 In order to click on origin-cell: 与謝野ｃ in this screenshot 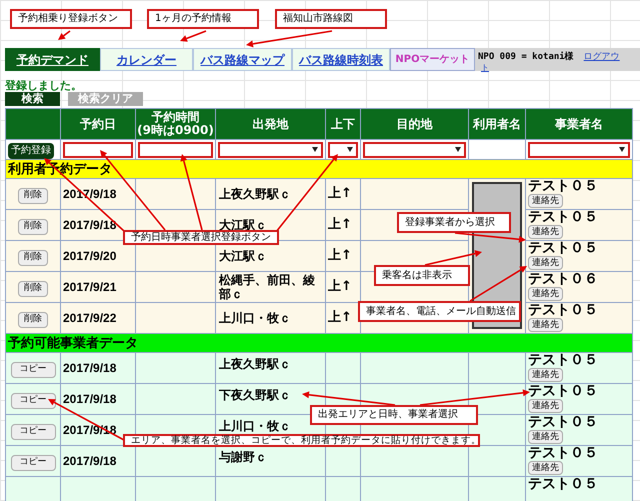, I will do `click(243, 457)`.